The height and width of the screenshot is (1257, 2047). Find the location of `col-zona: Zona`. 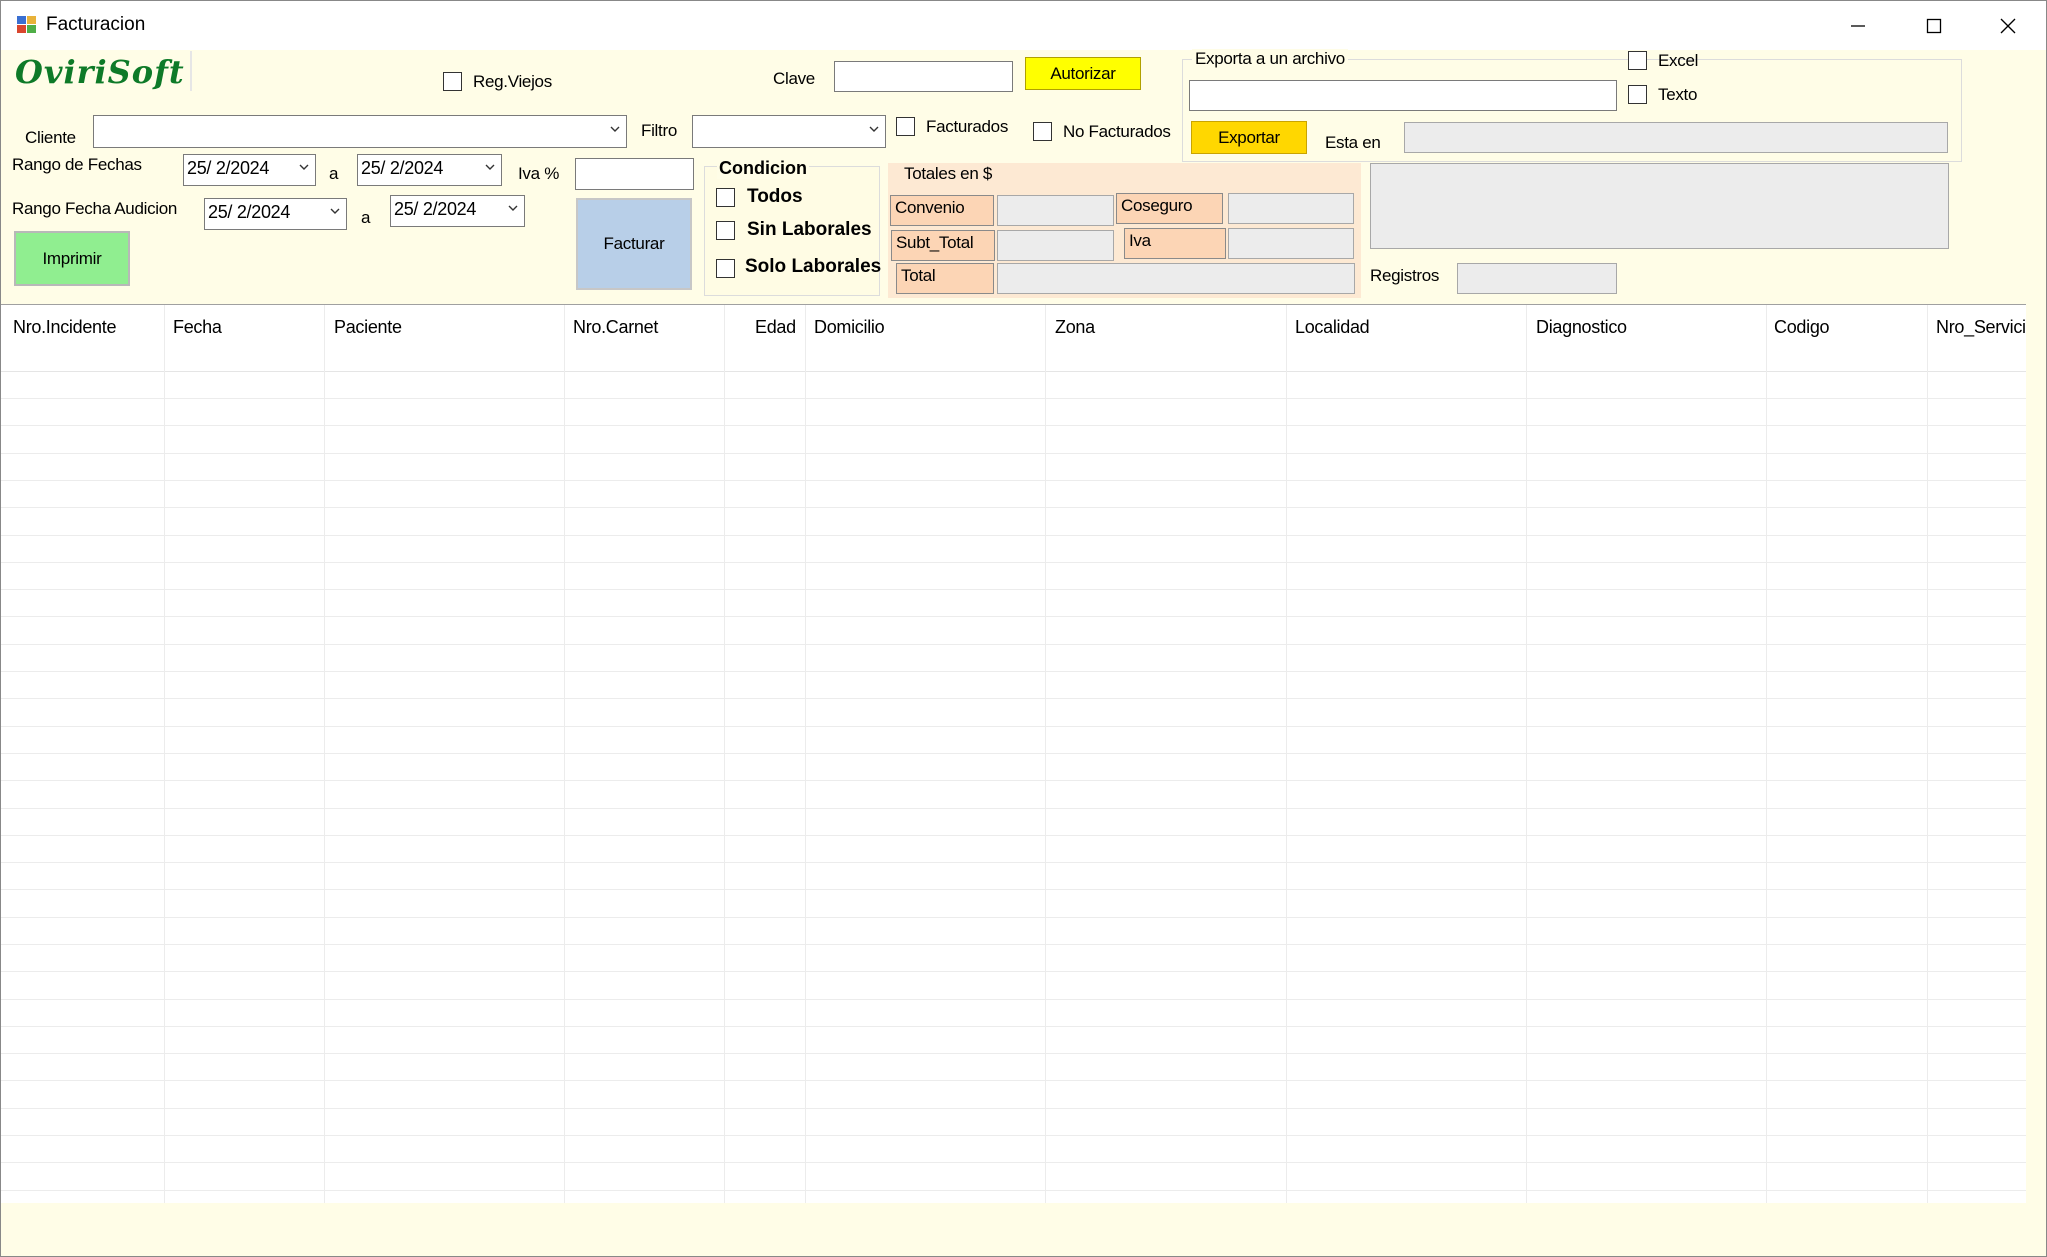

col-zona: Zona is located at coordinates (1075, 327).